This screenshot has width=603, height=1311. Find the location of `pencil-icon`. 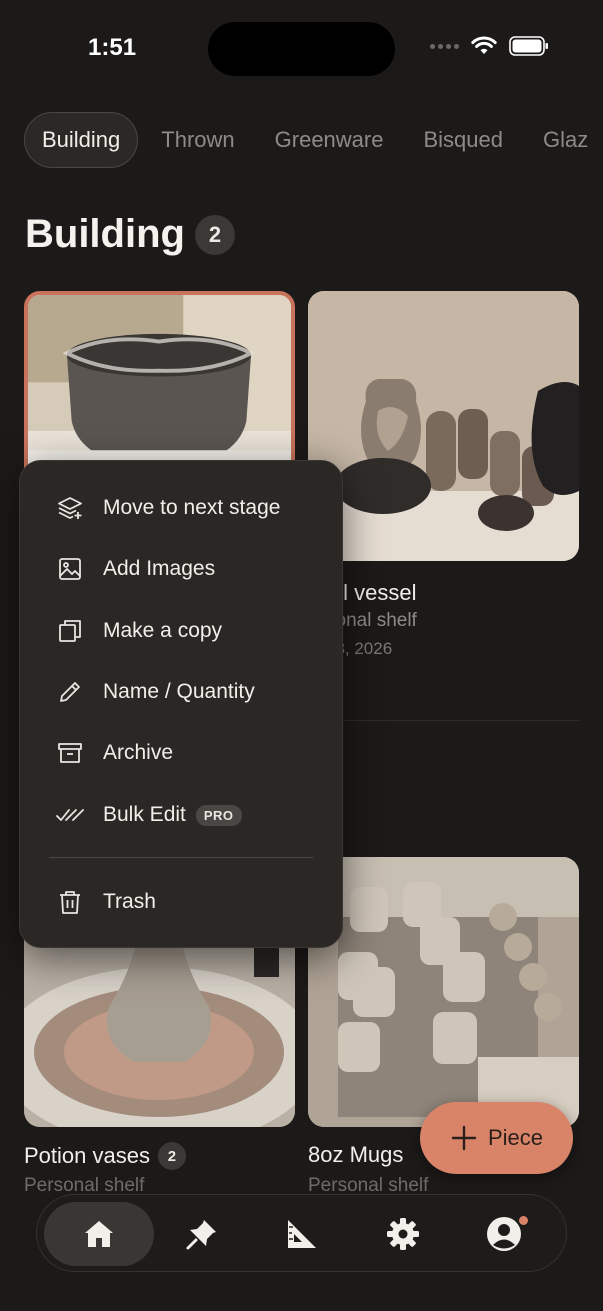

pencil-icon is located at coordinates (70, 692).